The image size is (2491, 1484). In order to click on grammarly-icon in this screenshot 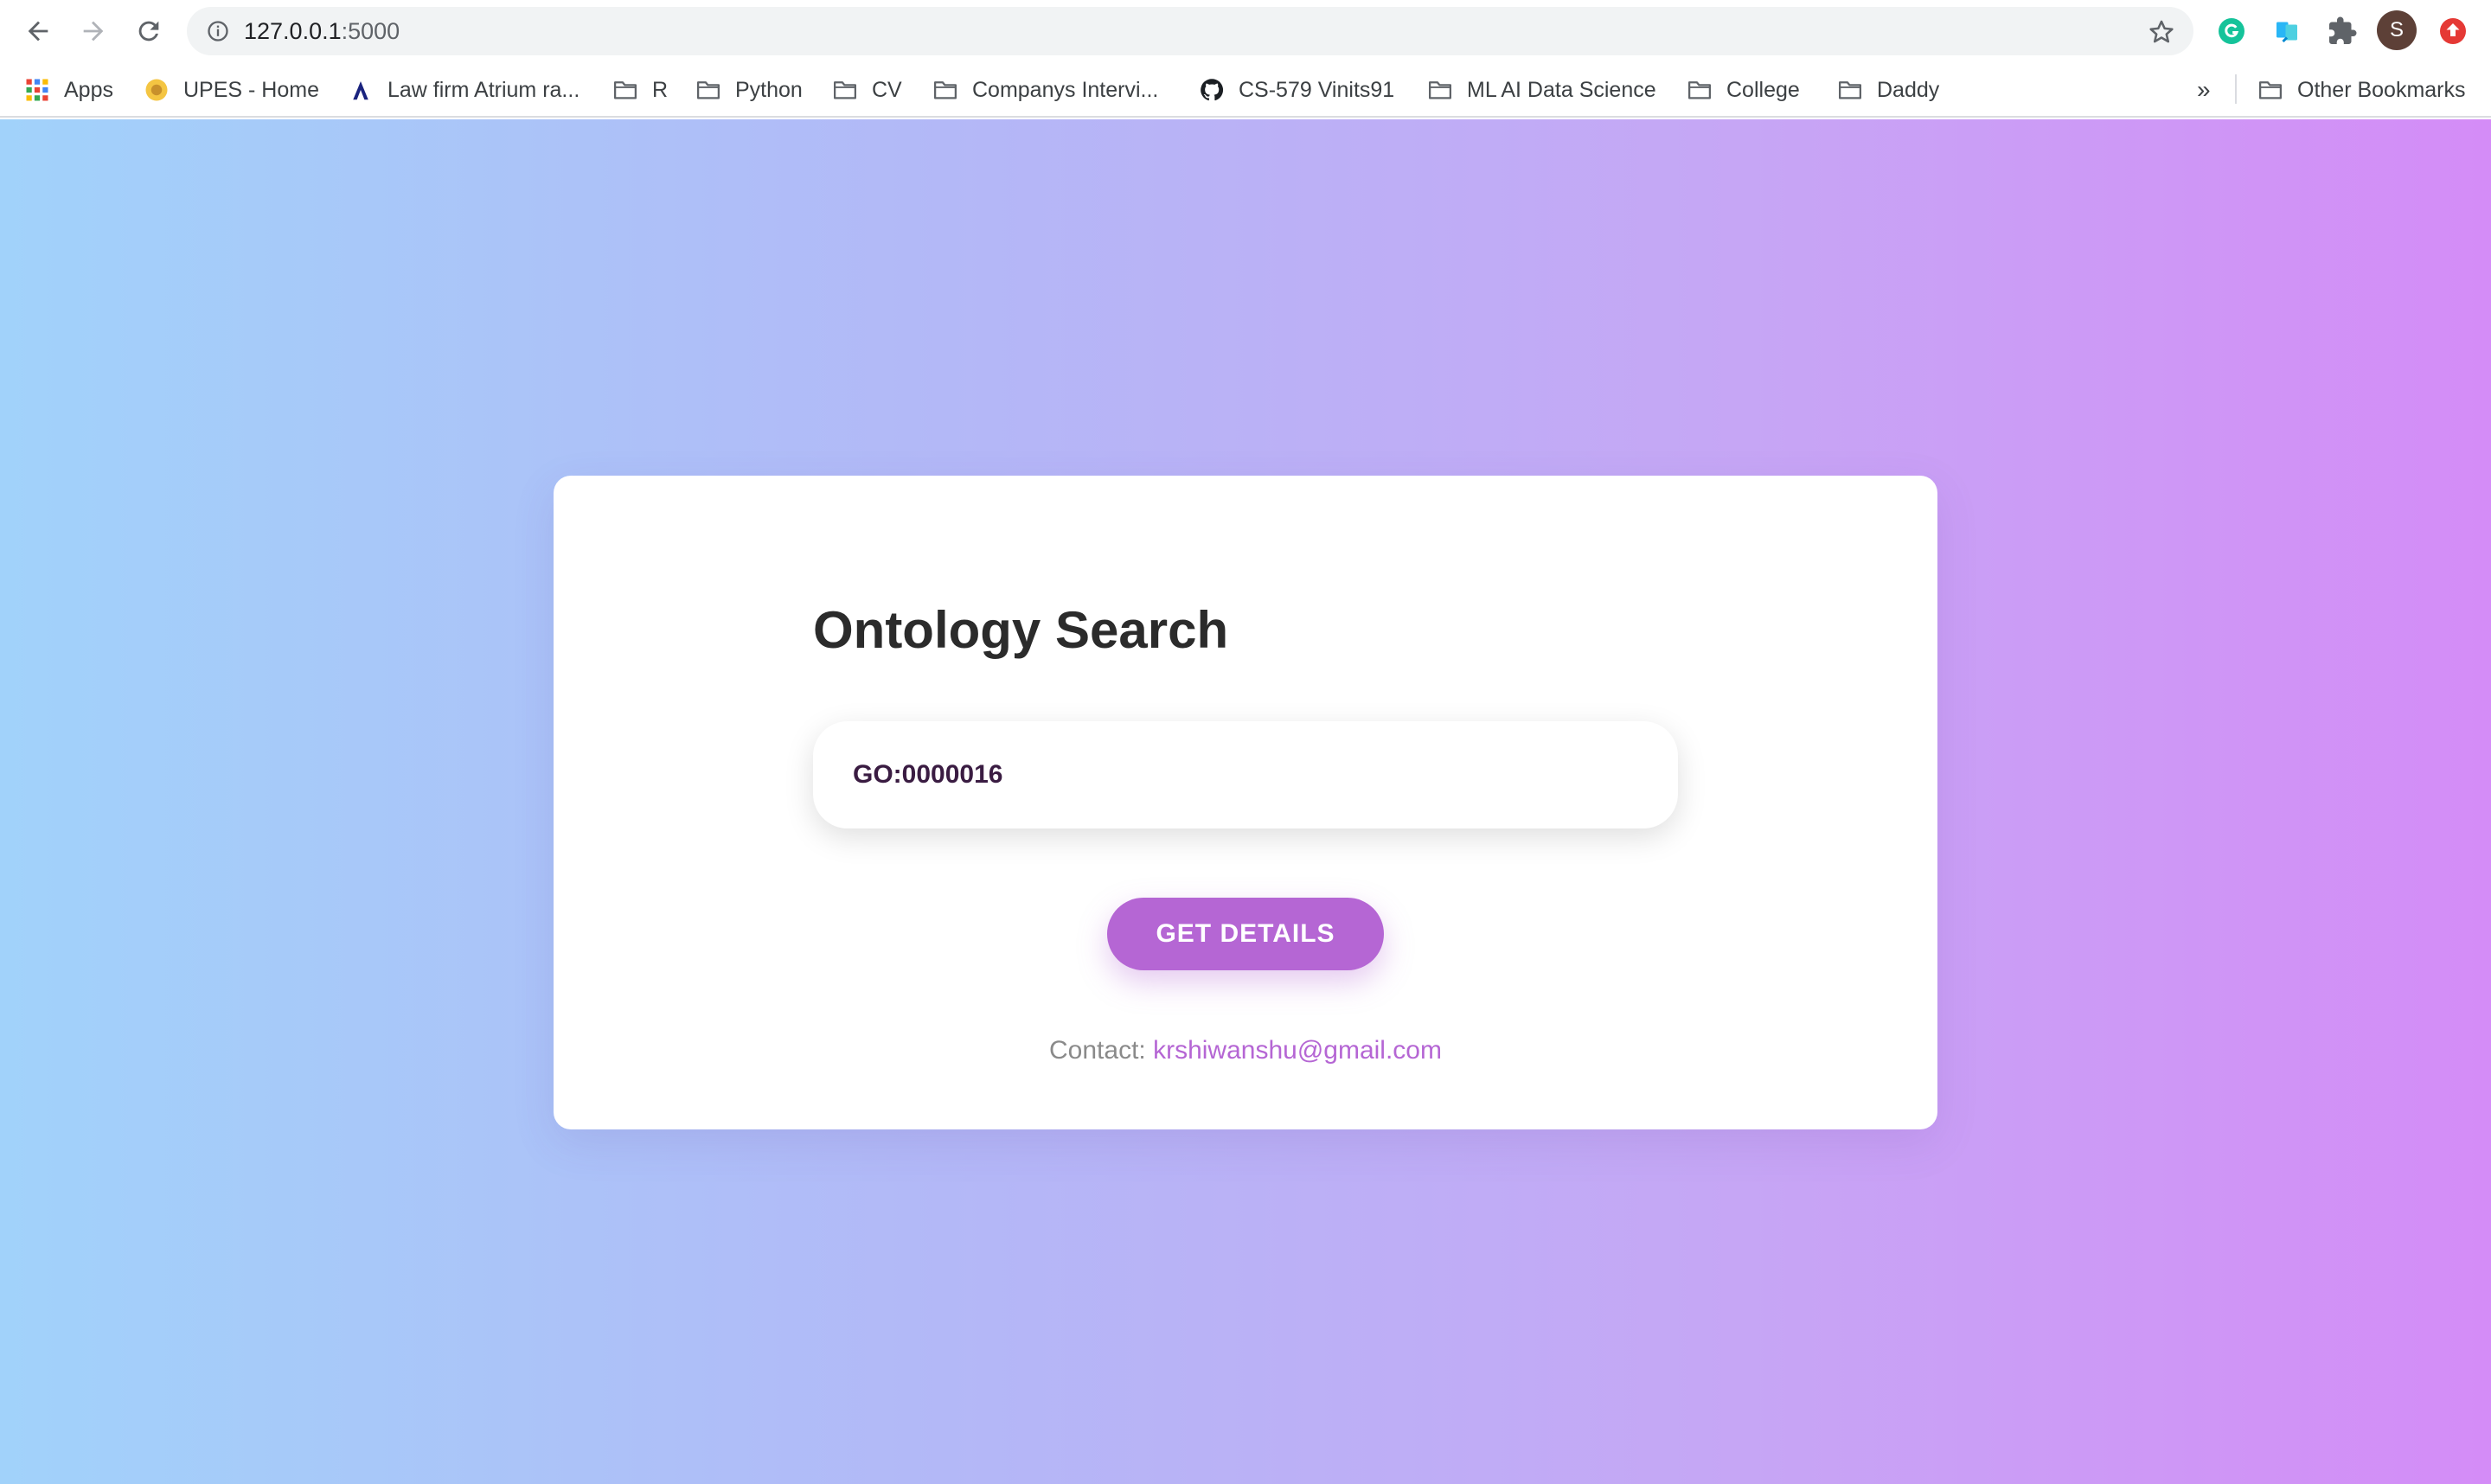, I will do `click(2232, 31)`.